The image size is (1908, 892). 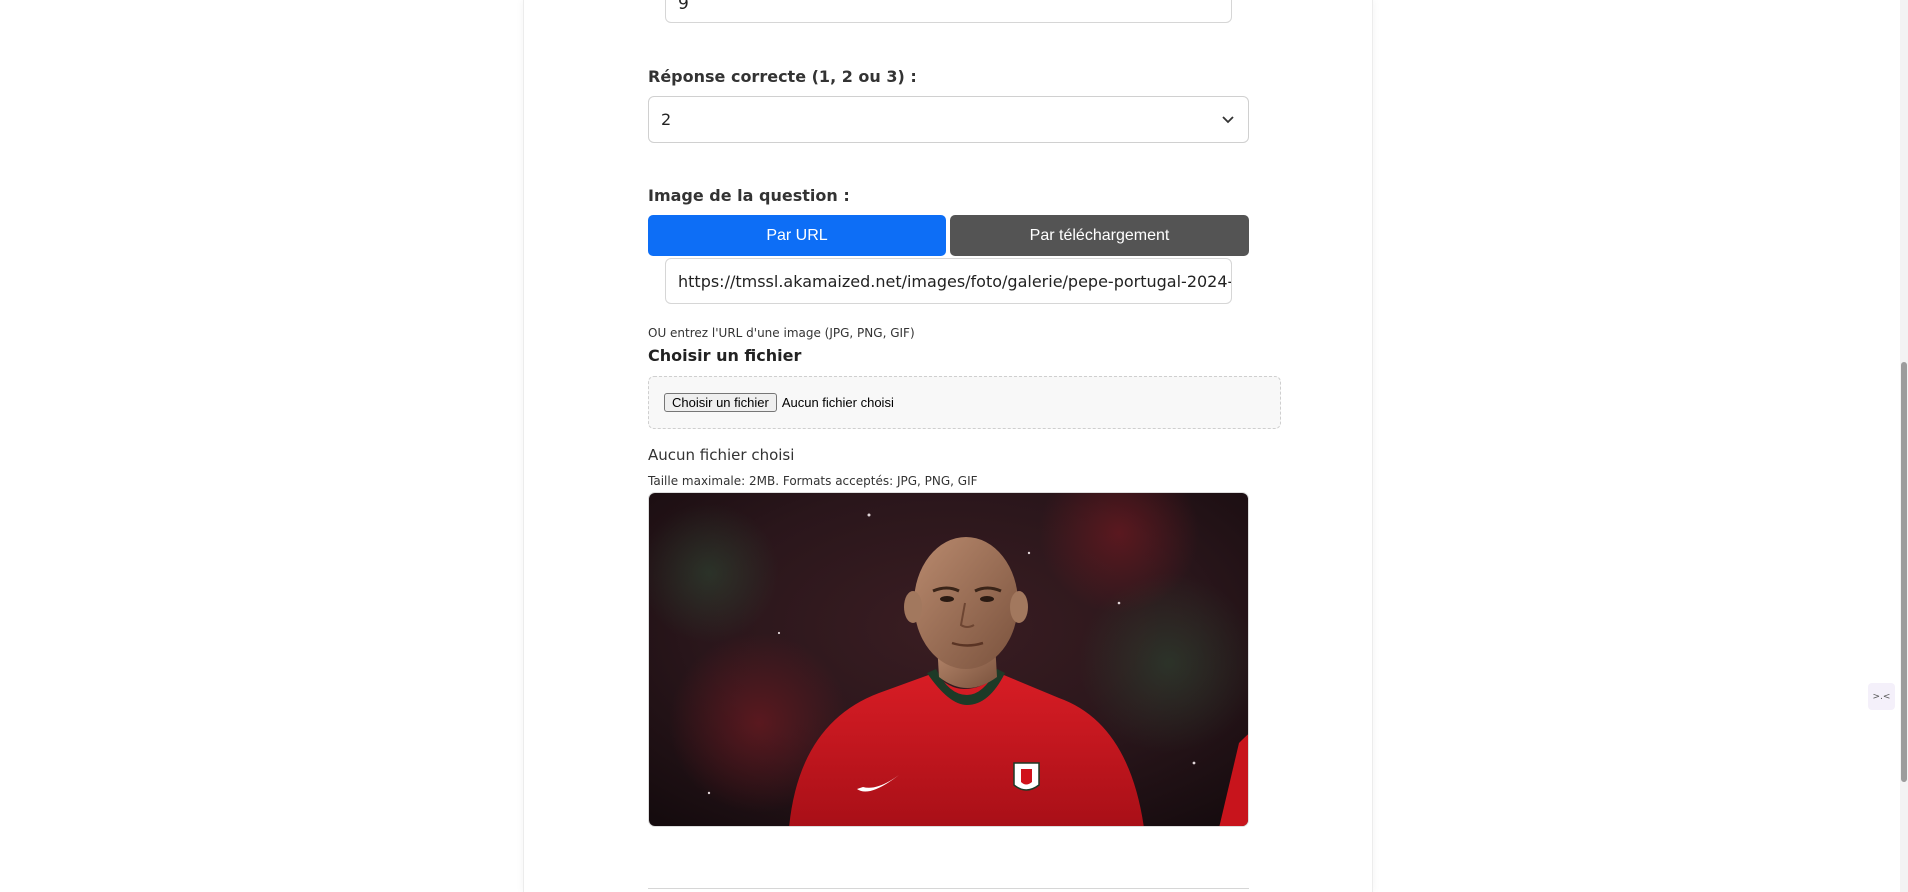 I want to click on choose-file-title: Choisir un fichier, so click(x=725, y=355).